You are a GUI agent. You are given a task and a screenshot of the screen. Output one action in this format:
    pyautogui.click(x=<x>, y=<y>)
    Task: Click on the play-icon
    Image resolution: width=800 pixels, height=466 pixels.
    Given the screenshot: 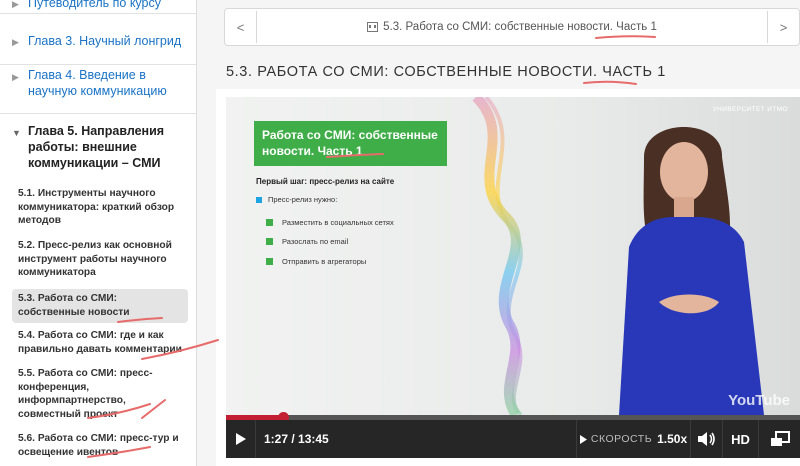 What is the action you would take?
    pyautogui.click(x=240, y=439)
    